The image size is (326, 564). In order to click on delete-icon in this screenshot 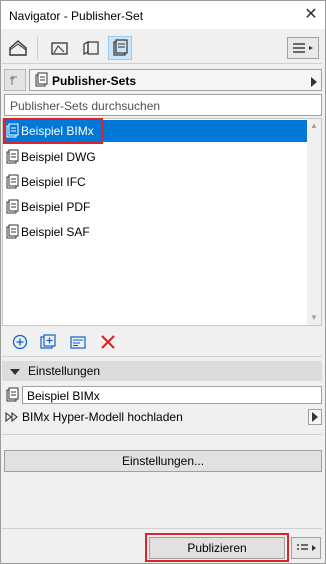, I will do `click(108, 342)`.